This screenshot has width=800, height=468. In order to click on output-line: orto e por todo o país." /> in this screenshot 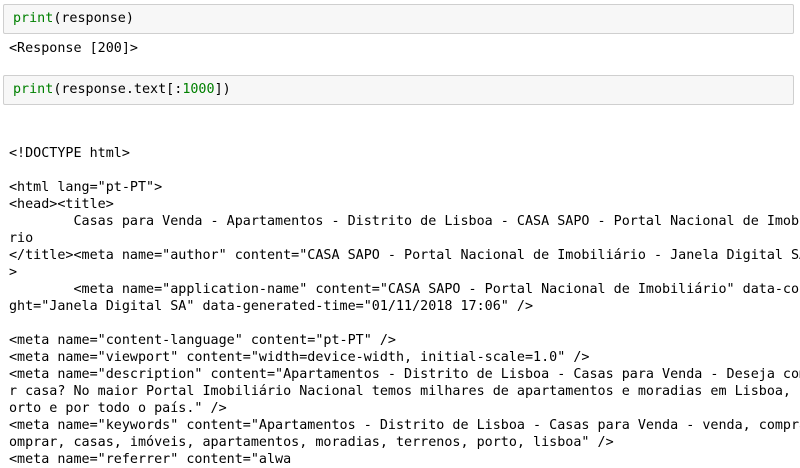, I will do `click(118, 408)`.